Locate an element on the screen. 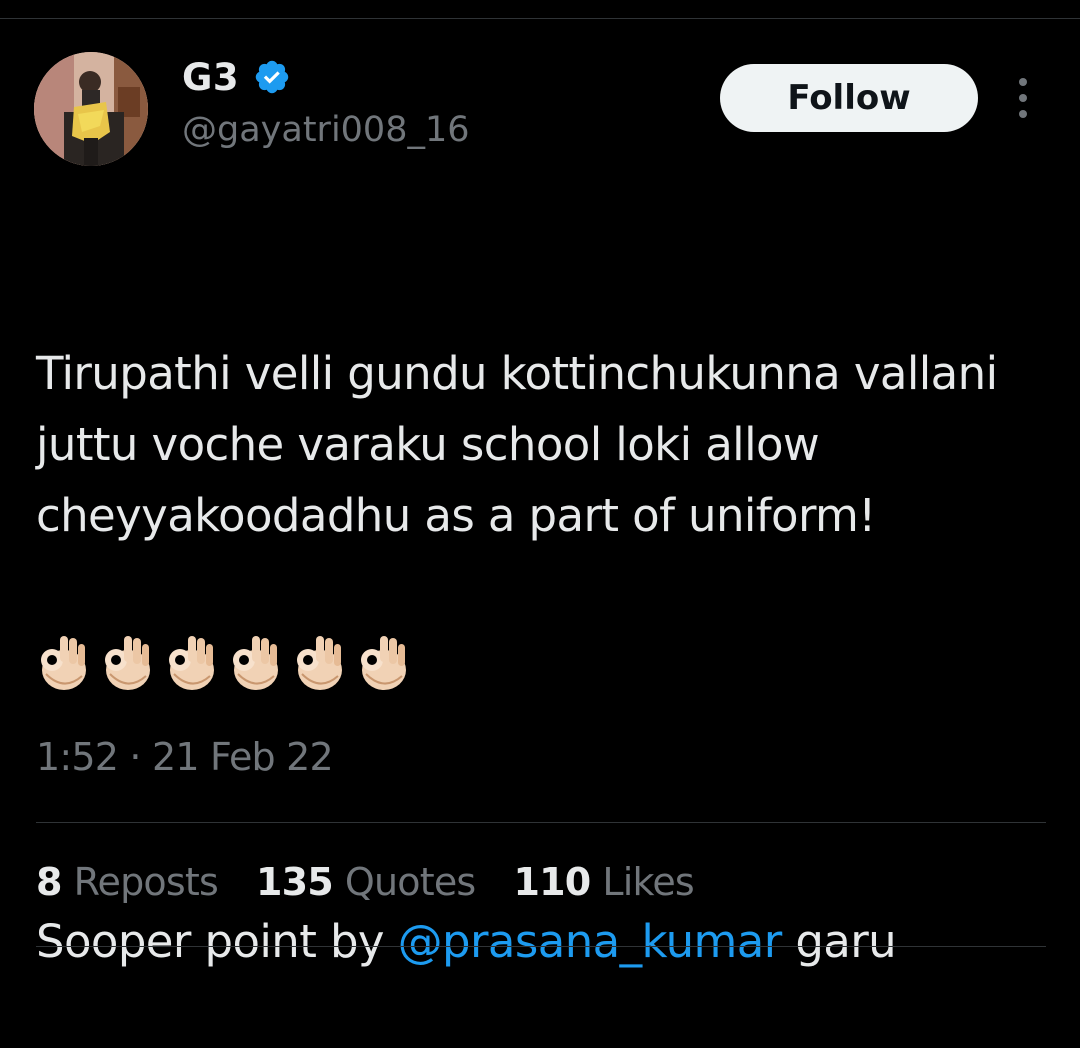 The height and width of the screenshot is (1048, 1080). avatar is located at coordinates (91, 109).